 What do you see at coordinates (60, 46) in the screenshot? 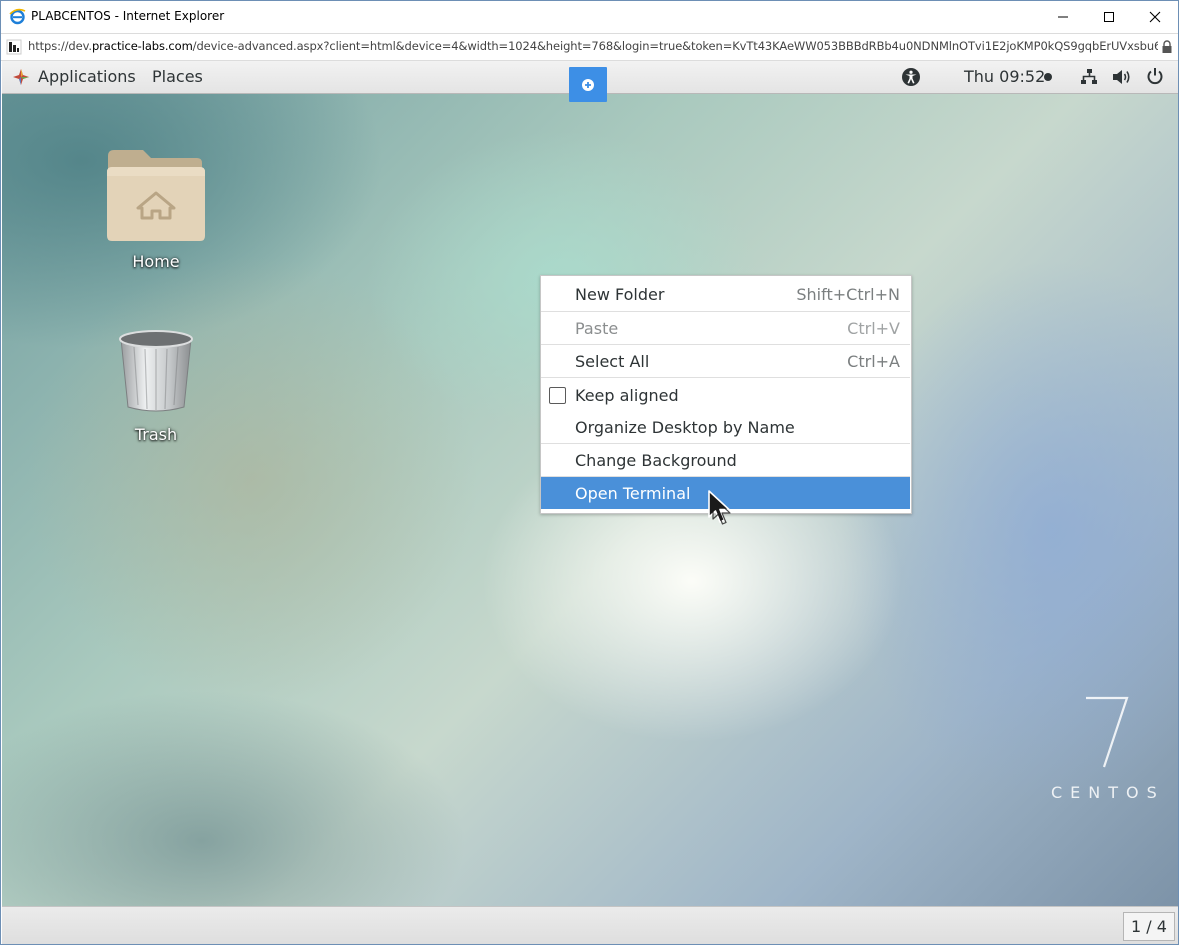
I see `url-prefix: https://dev.` at bounding box center [60, 46].